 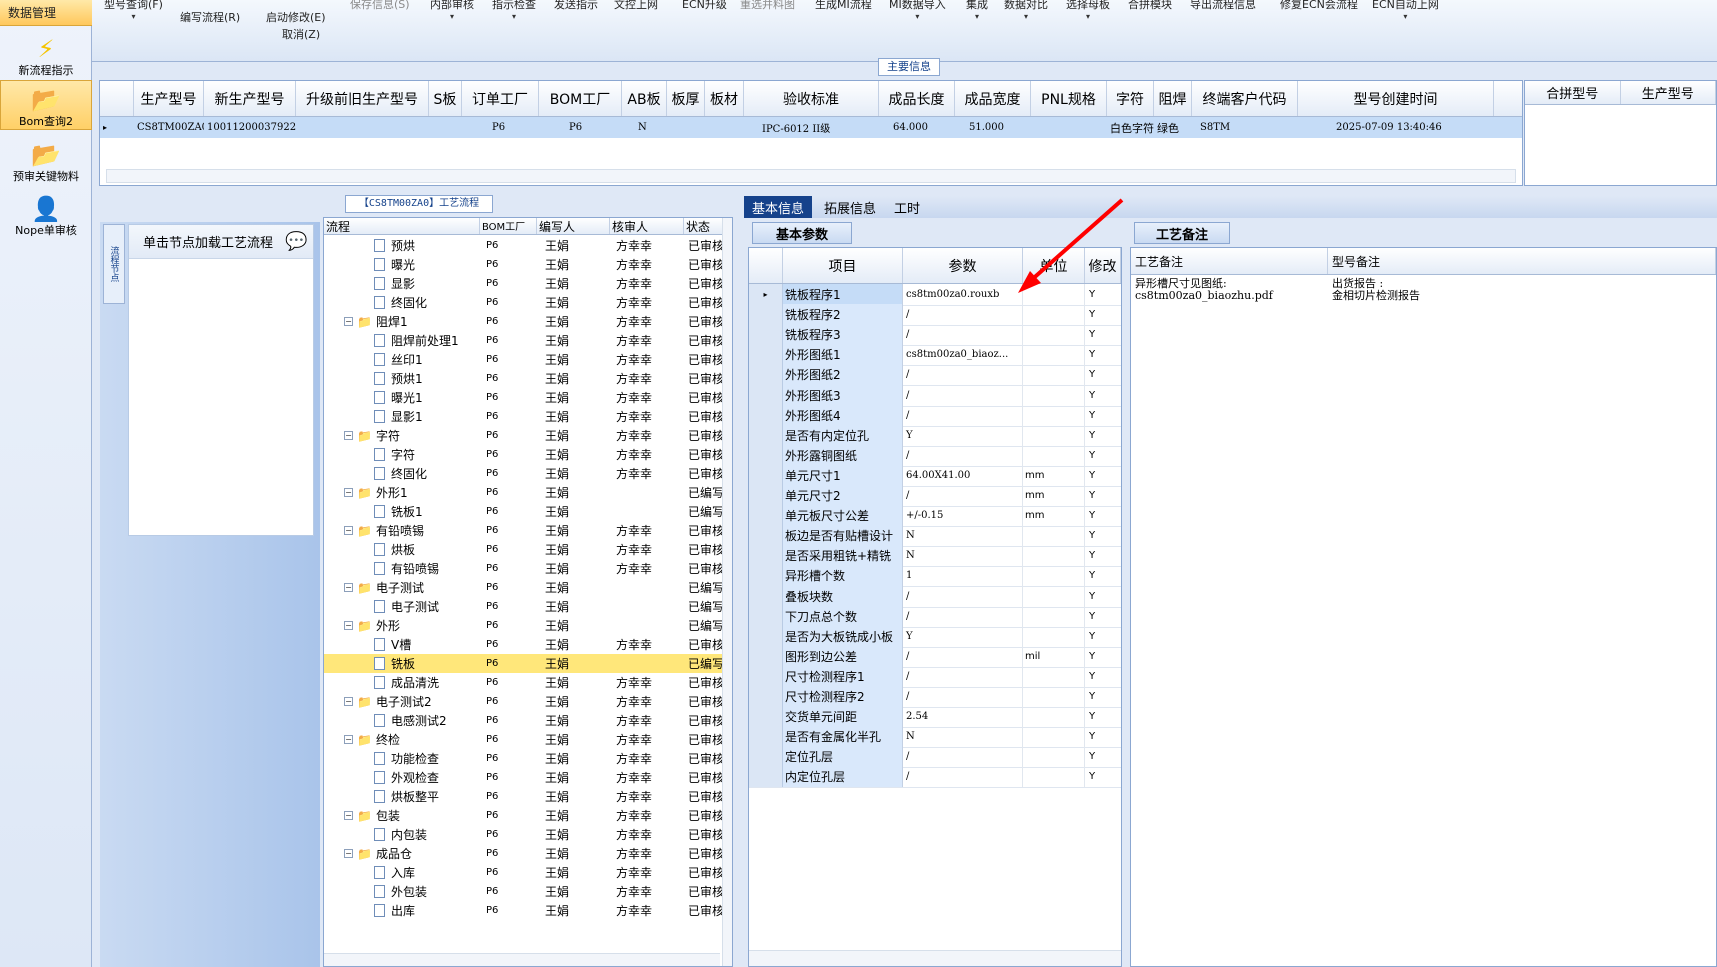 I want to click on toolbar-start-modify: 启动修改(E), so click(x=296, y=17).